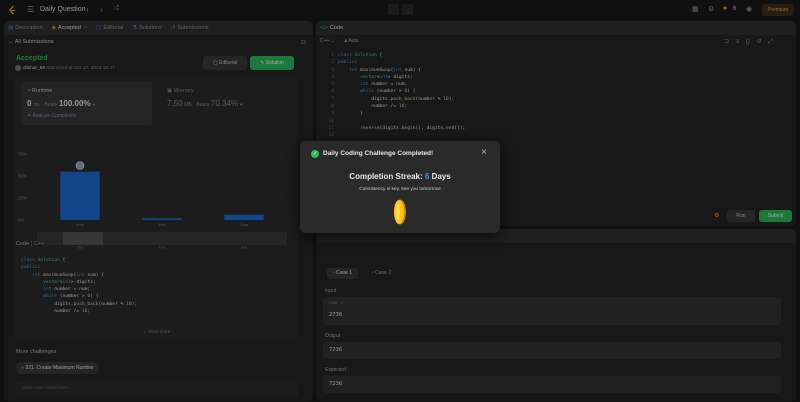  I want to click on close-icon: ×, so click(484, 152).